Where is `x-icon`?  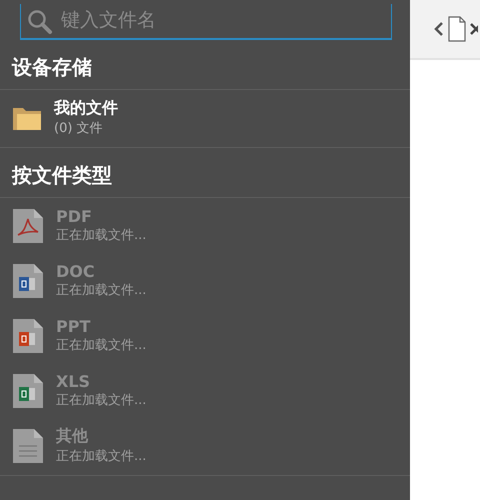
x-icon is located at coordinates (474, 29).